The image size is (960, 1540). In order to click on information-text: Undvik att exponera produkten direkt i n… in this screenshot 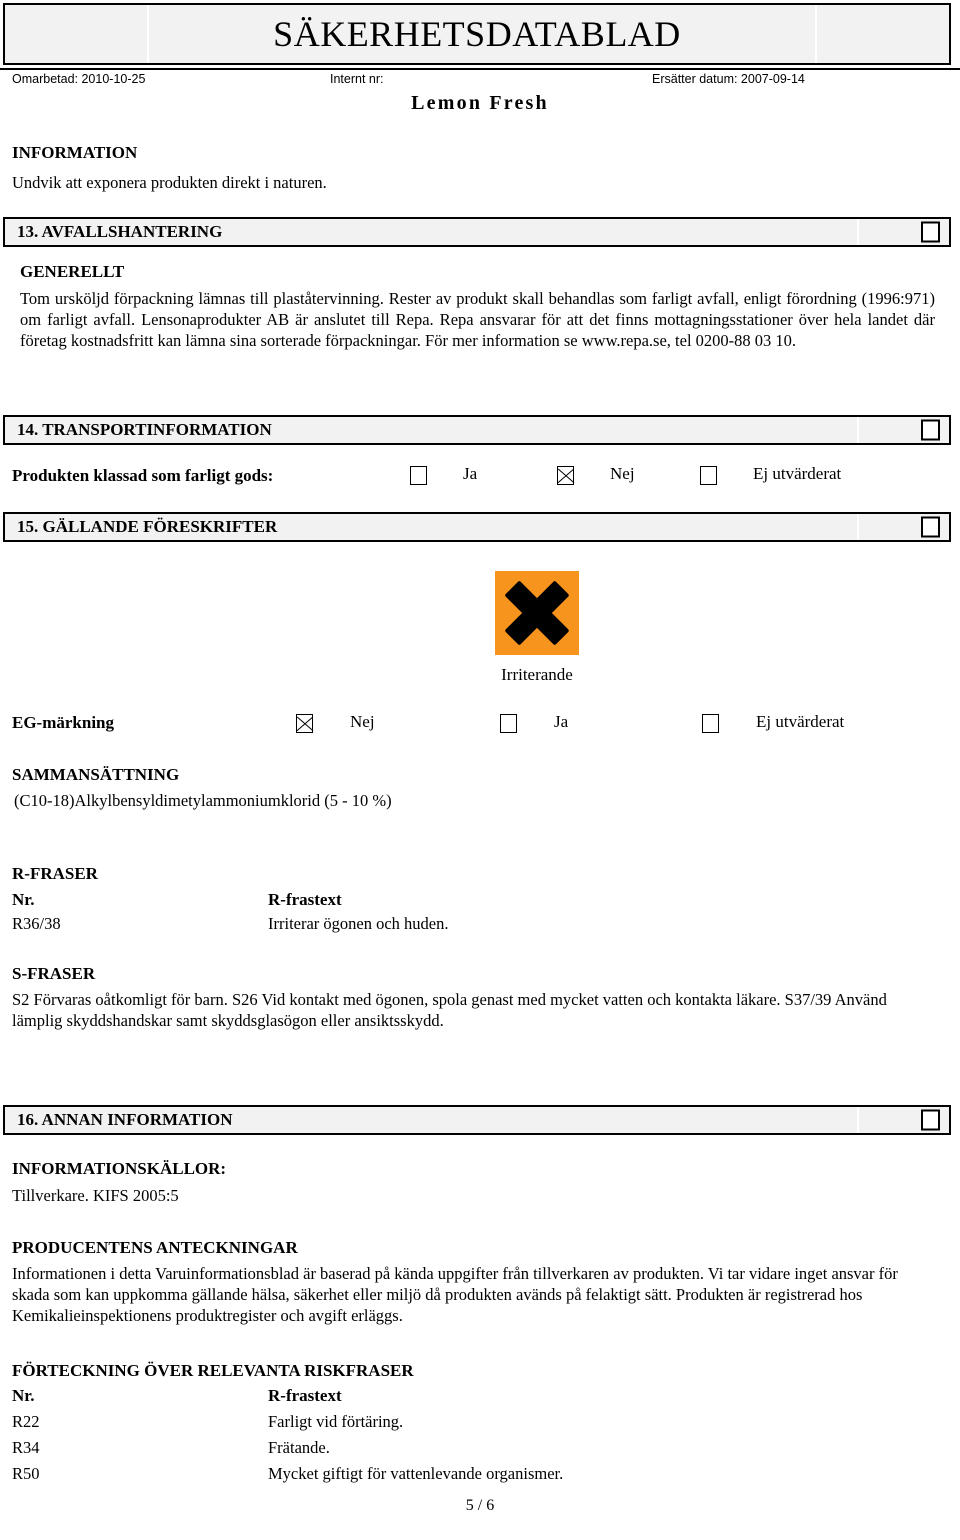, I will do `click(169, 182)`.